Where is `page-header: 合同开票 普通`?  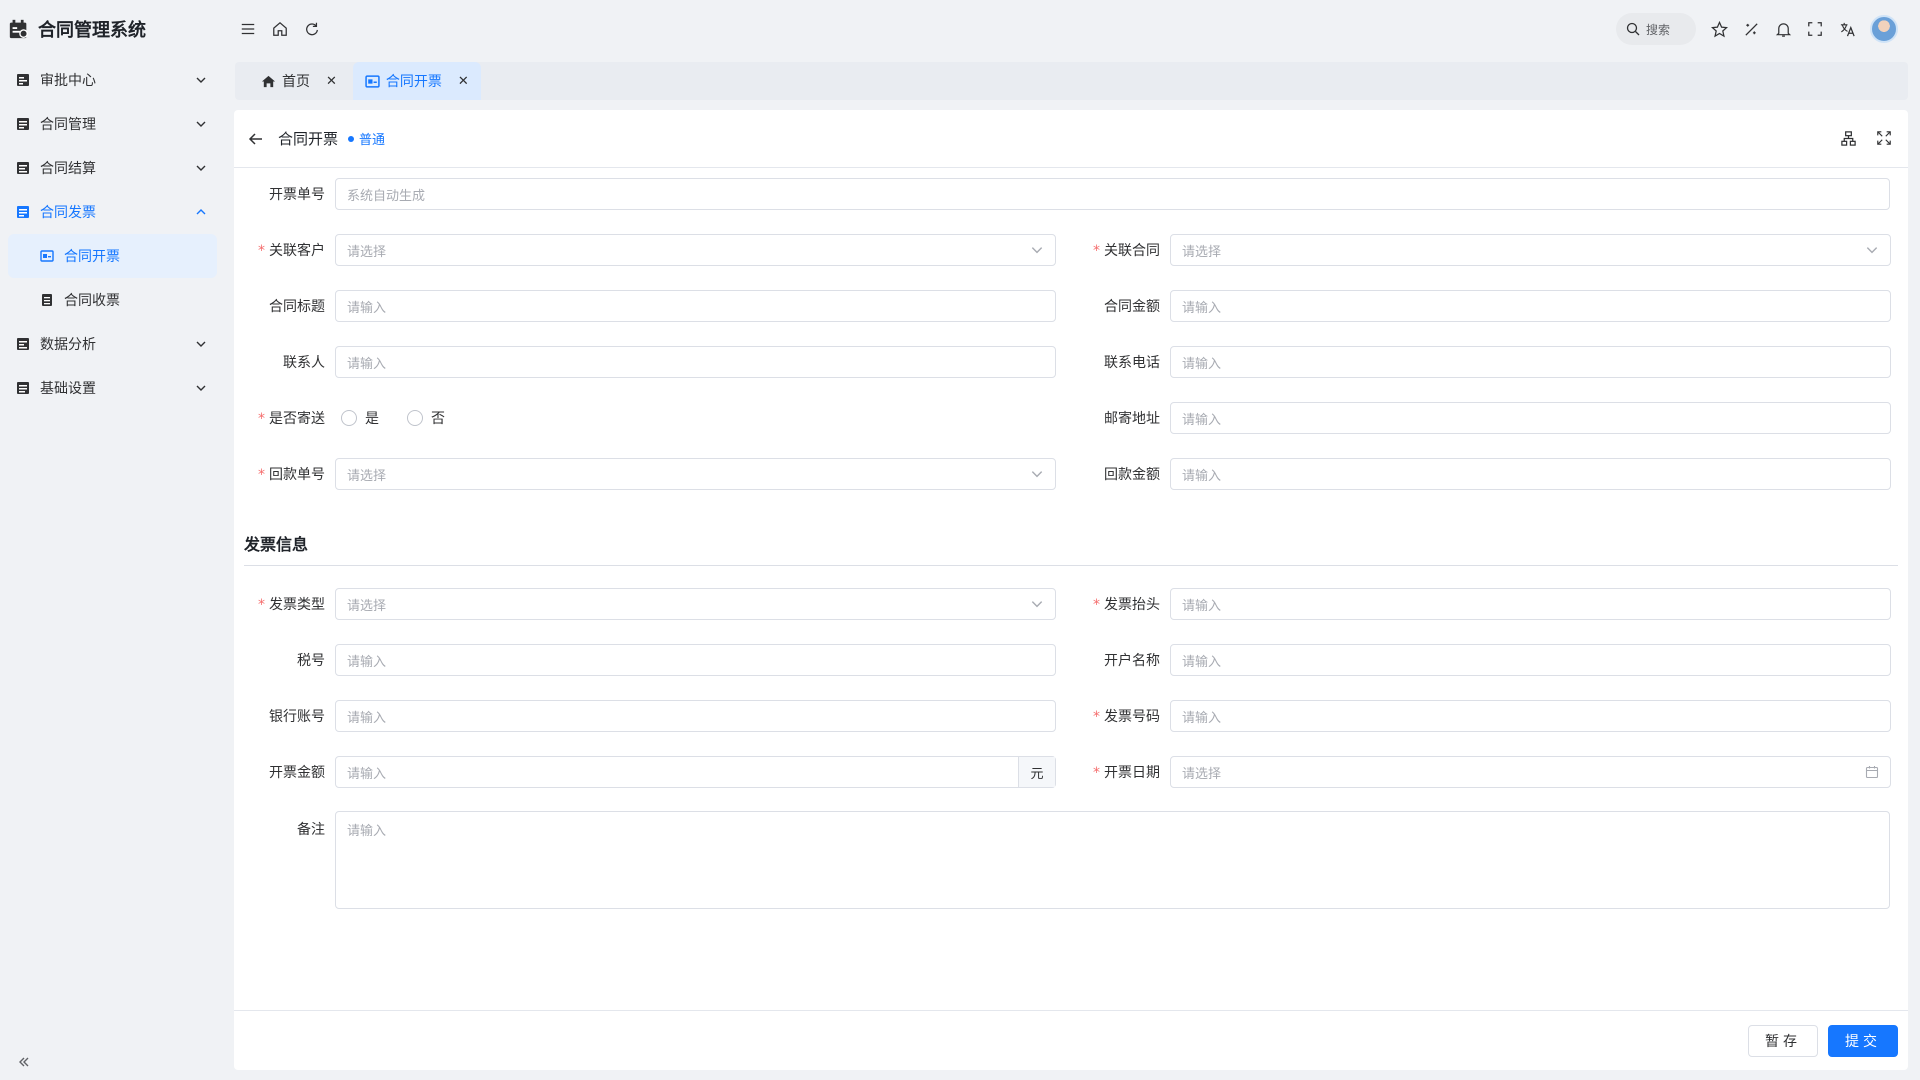
page-header: 合同开票 普通 is located at coordinates (1071, 139).